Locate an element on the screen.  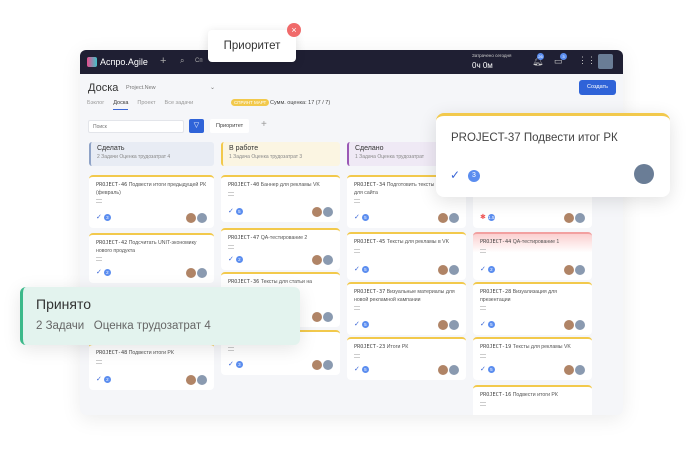
tab-backlog: Бэклог is located at coordinates (95, 105).